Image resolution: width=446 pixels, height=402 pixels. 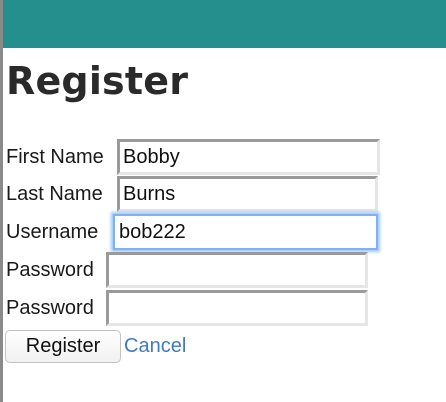 What do you see at coordinates (224, 24) in the screenshot?
I see `header-bar` at bounding box center [224, 24].